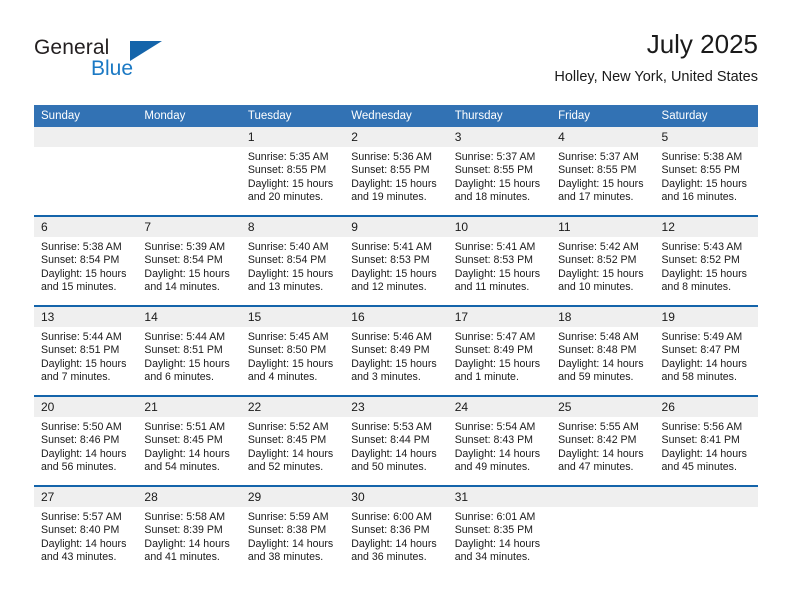  Describe the element at coordinates (499, 137) in the screenshot. I see `day-number: 3` at that location.